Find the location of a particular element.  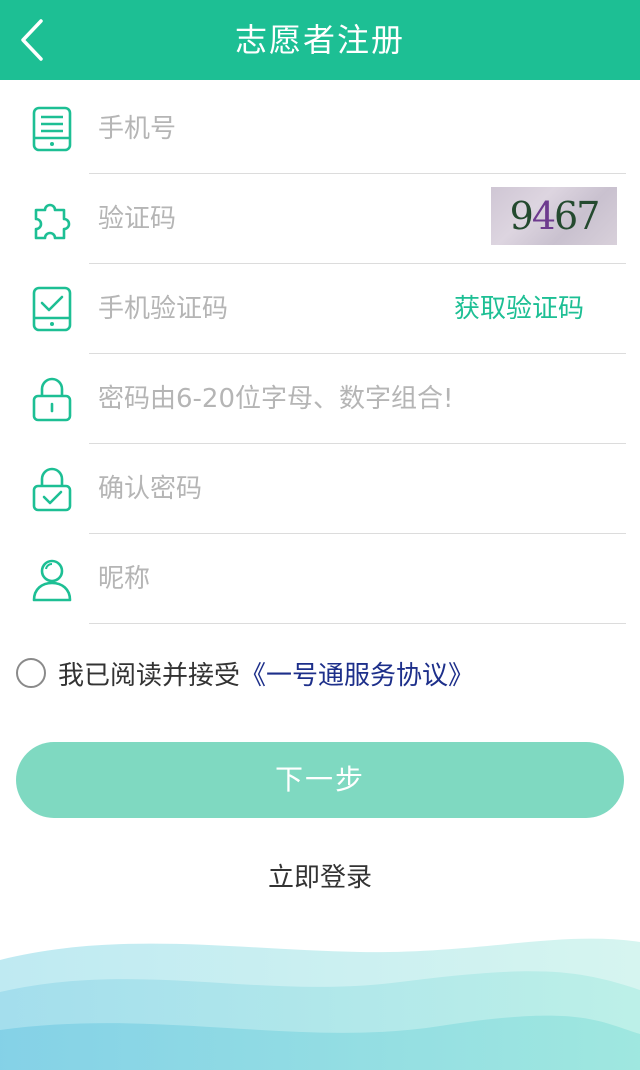

phone-input is located at coordinates (358, 129).